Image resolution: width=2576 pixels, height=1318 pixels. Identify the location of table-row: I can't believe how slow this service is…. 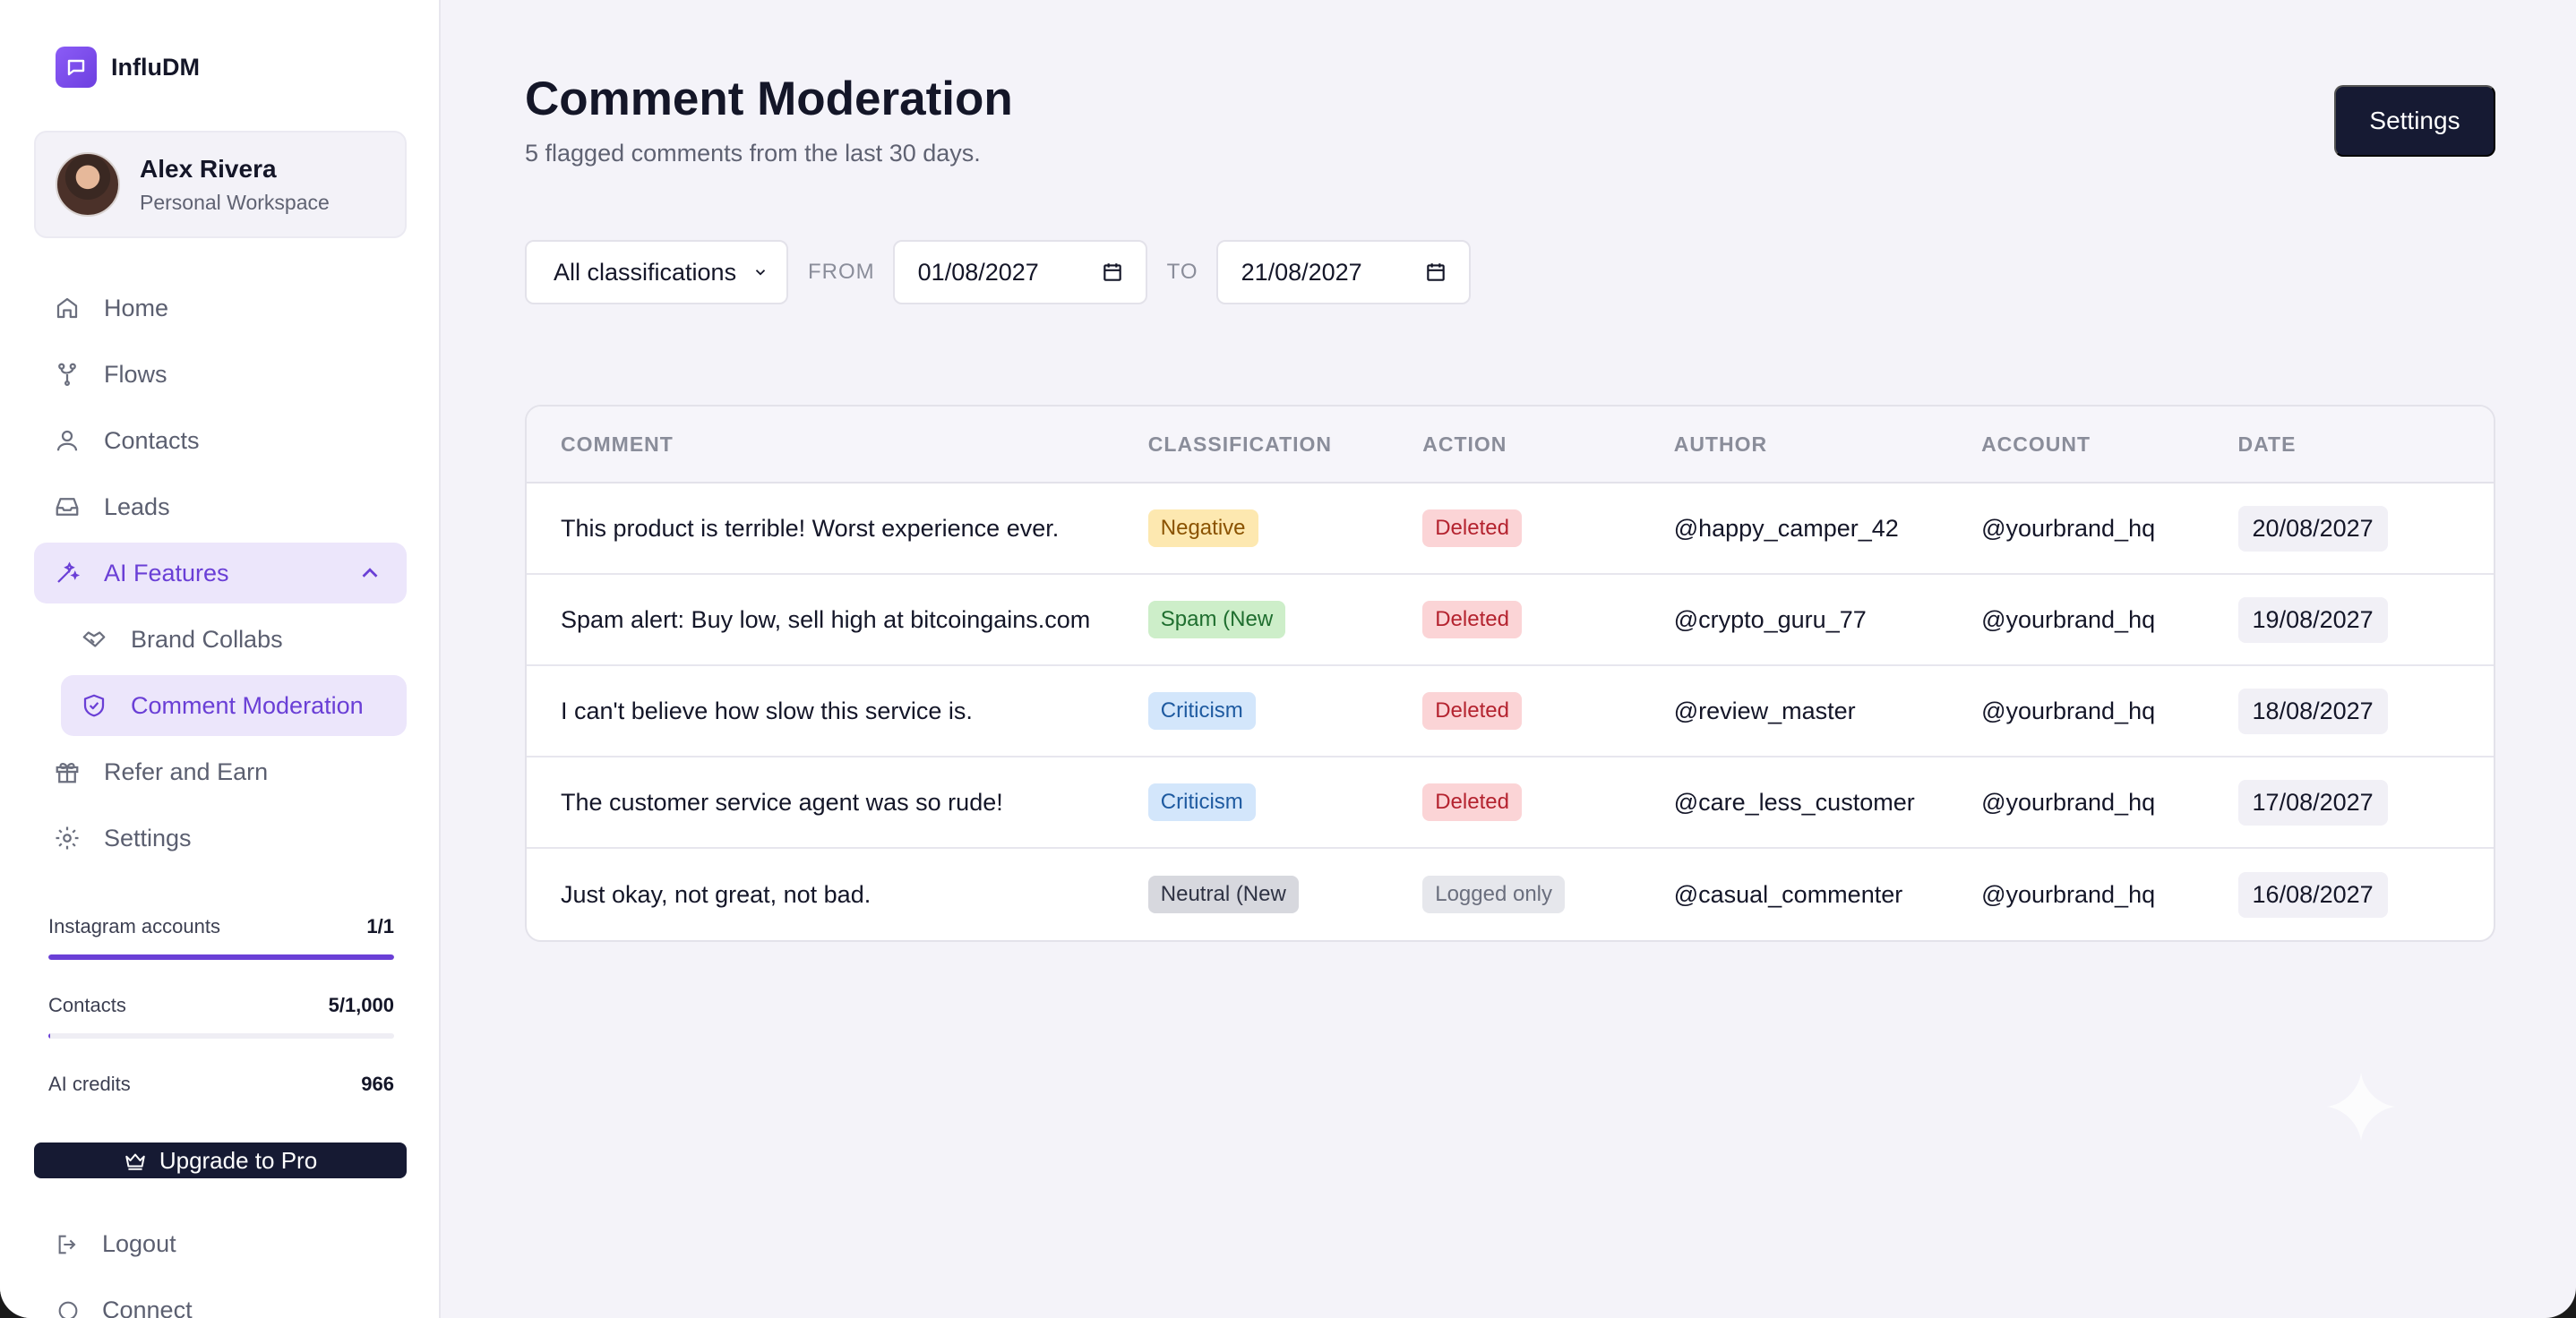
(1510, 711).